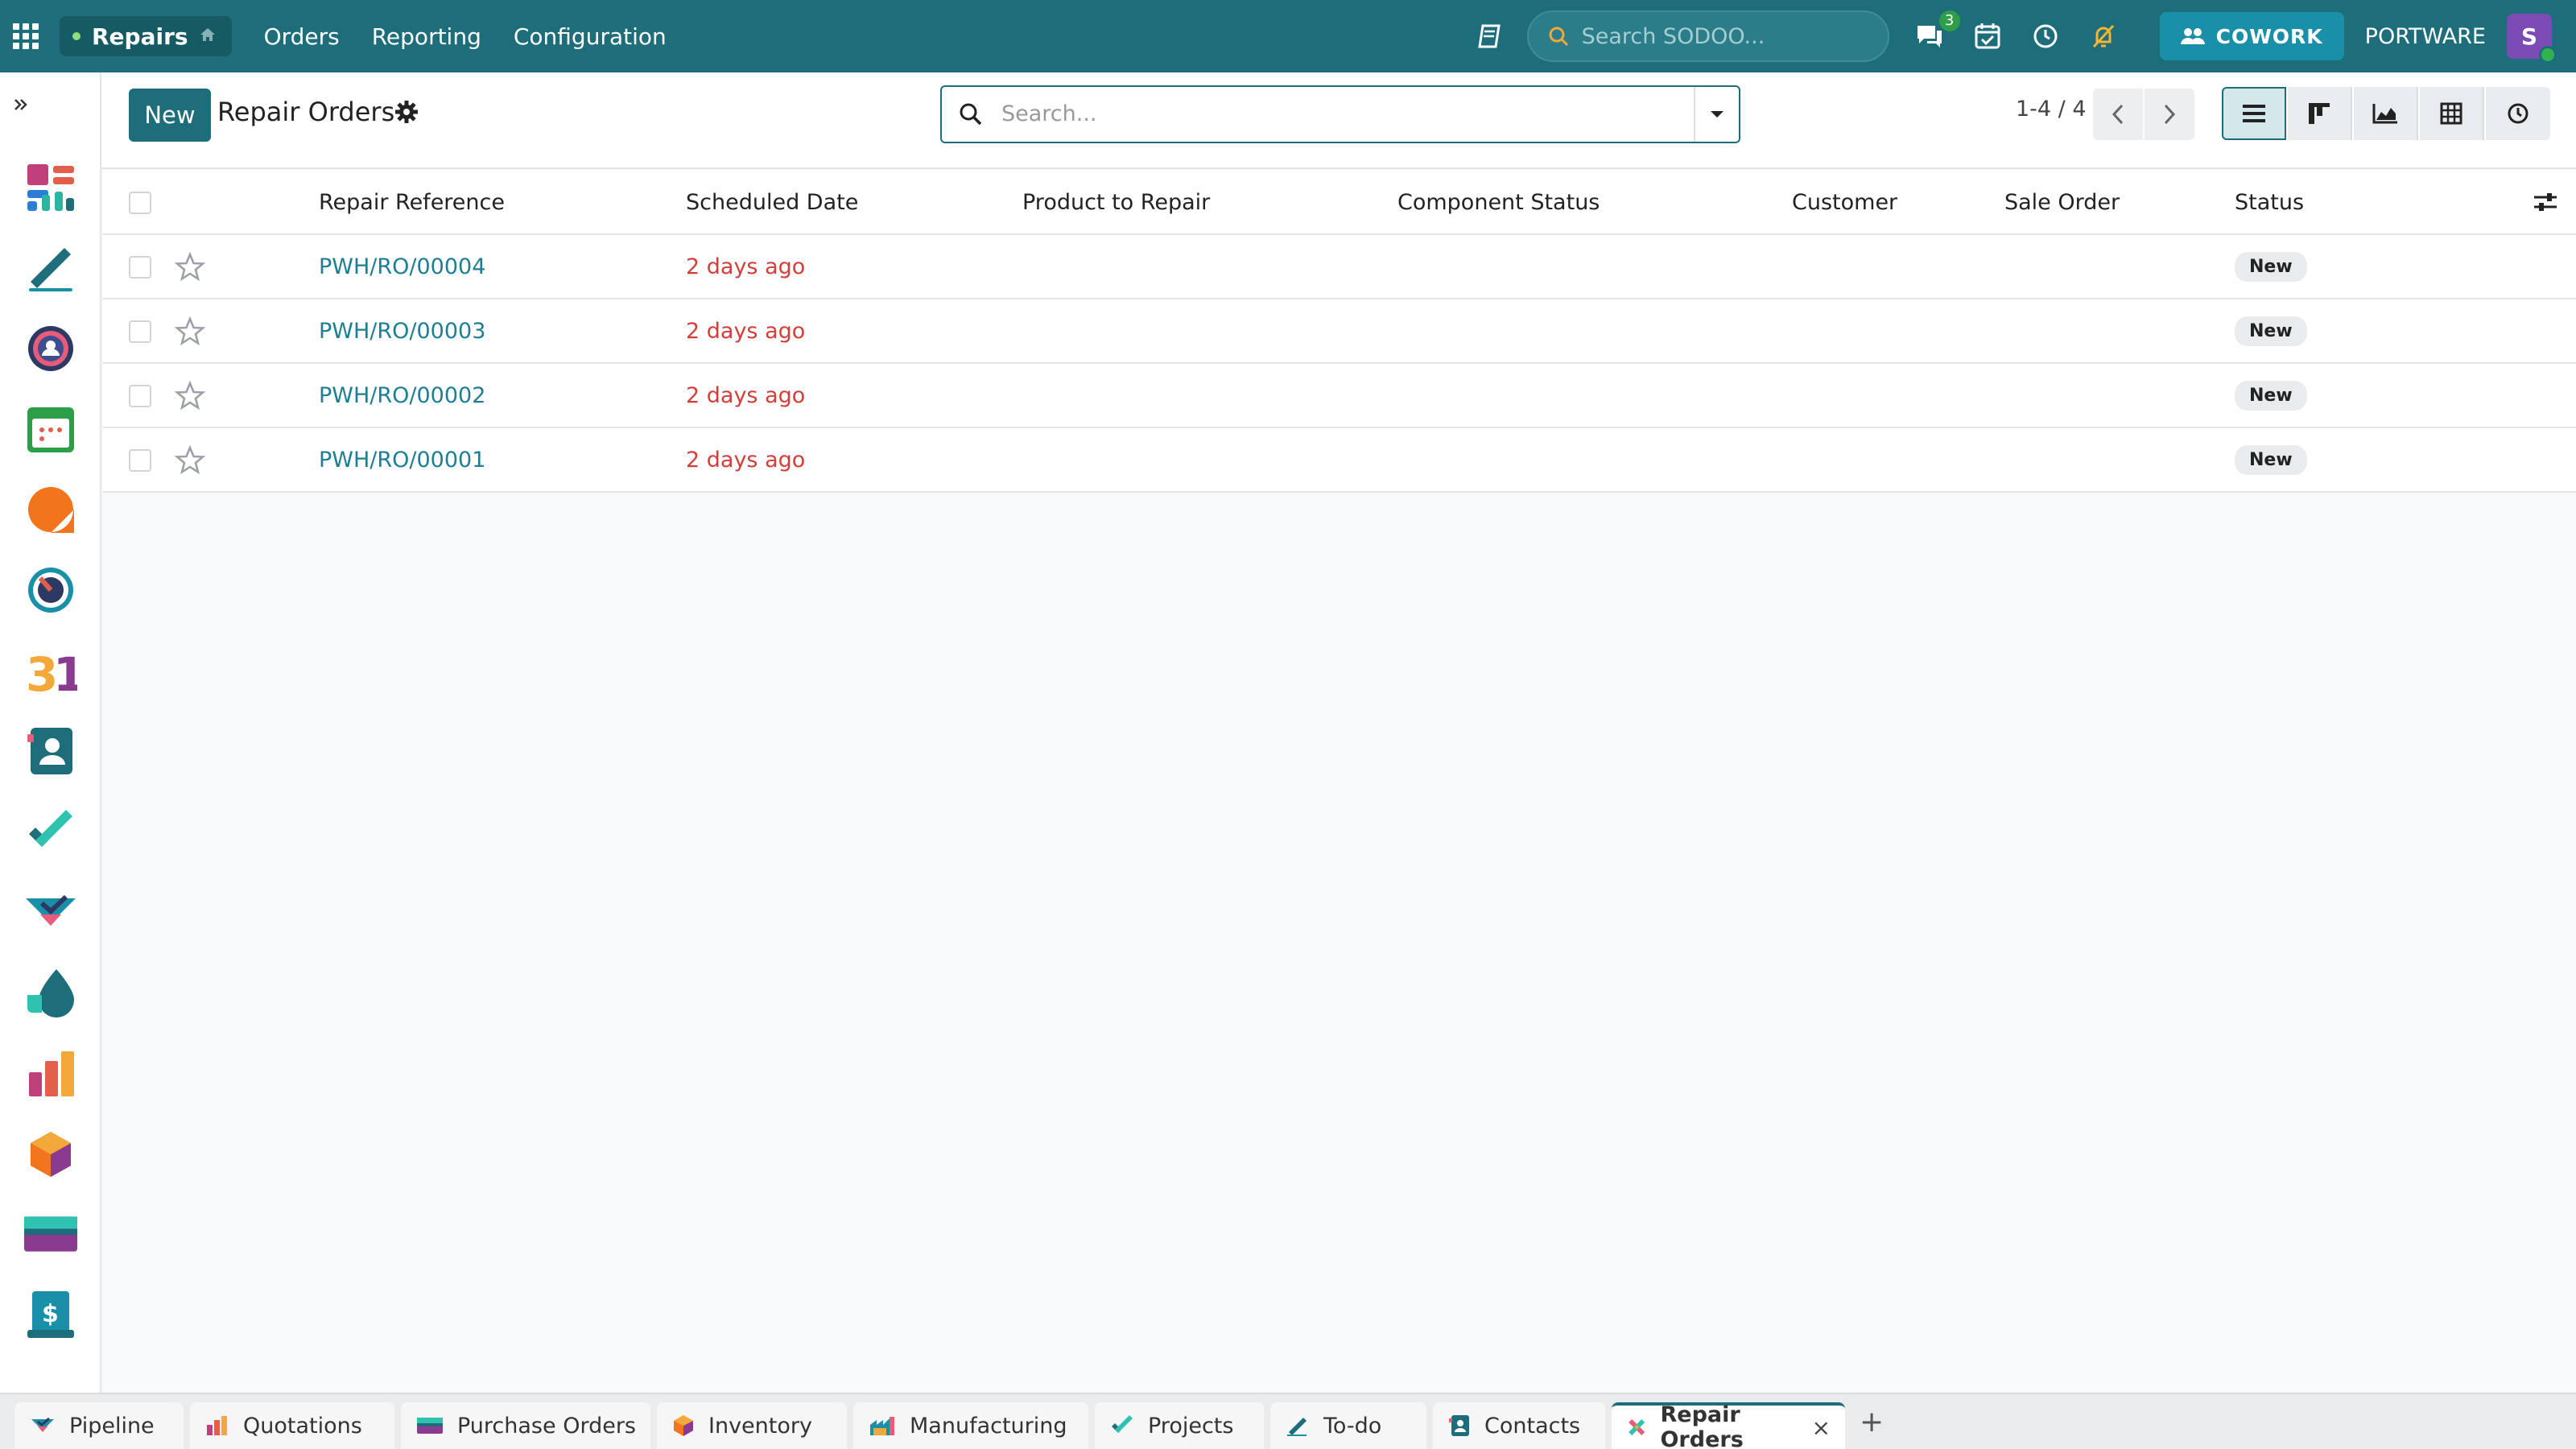 This screenshot has height=1449, width=2576. I want to click on list-icon, so click(2254, 113).